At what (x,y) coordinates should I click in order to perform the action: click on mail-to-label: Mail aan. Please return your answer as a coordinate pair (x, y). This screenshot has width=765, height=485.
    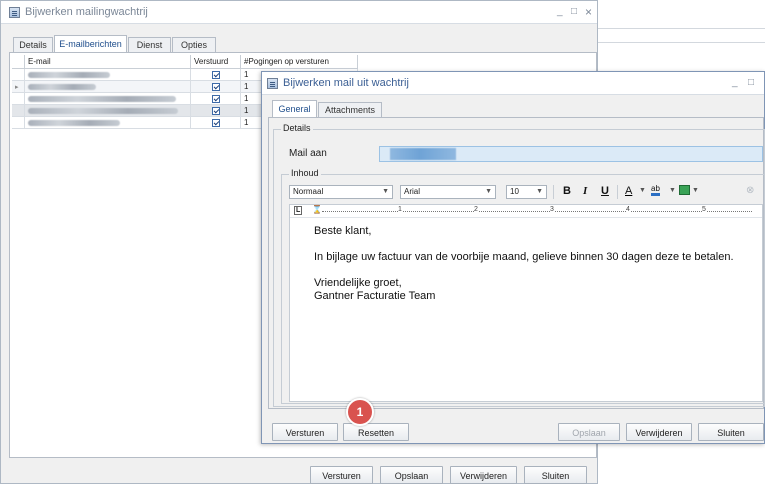
    Looking at the image, I should click on (308, 153).